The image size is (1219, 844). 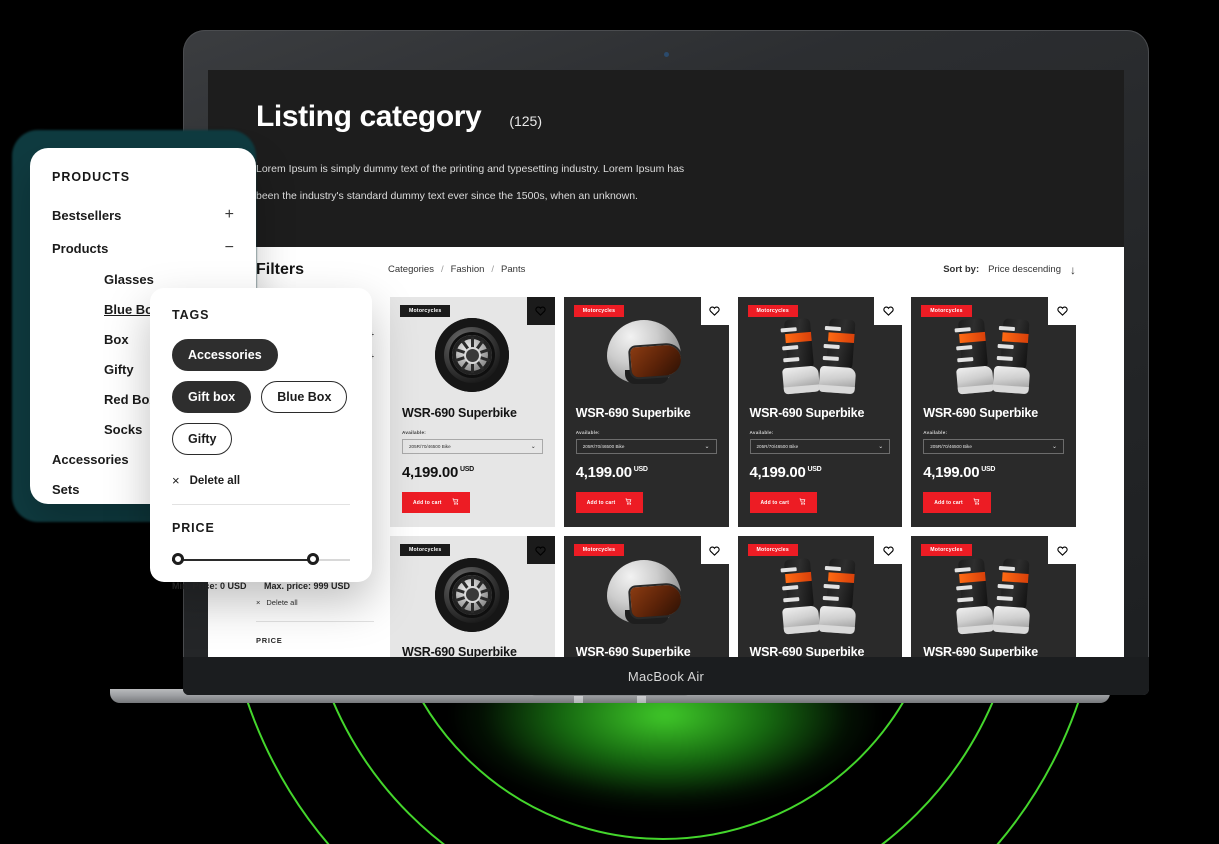 What do you see at coordinates (143, 215) in the screenshot?
I see `products-panel-row-bestsellers: Bestsellers +` at bounding box center [143, 215].